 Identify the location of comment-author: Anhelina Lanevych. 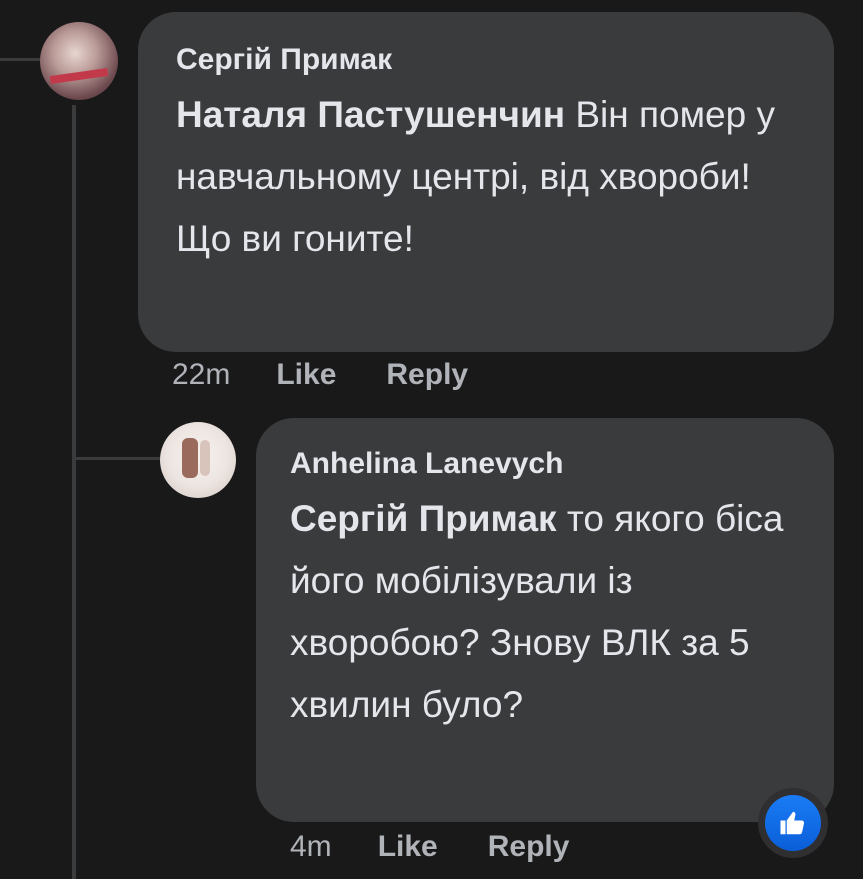
(545, 464).